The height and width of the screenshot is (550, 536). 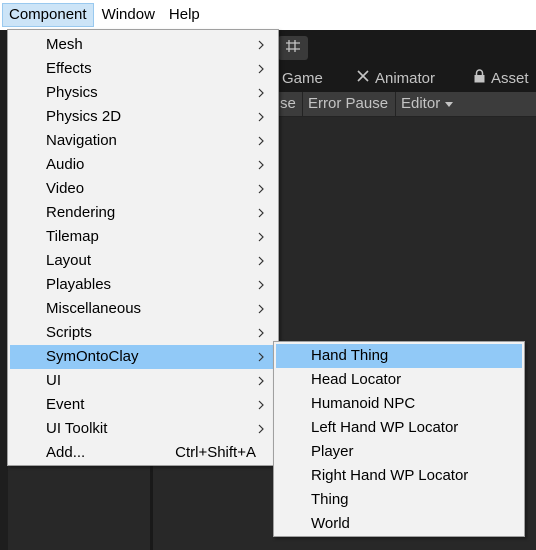 What do you see at coordinates (330, 523) in the screenshot?
I see `menu-item-label: World` at bounding box center [330, 523].